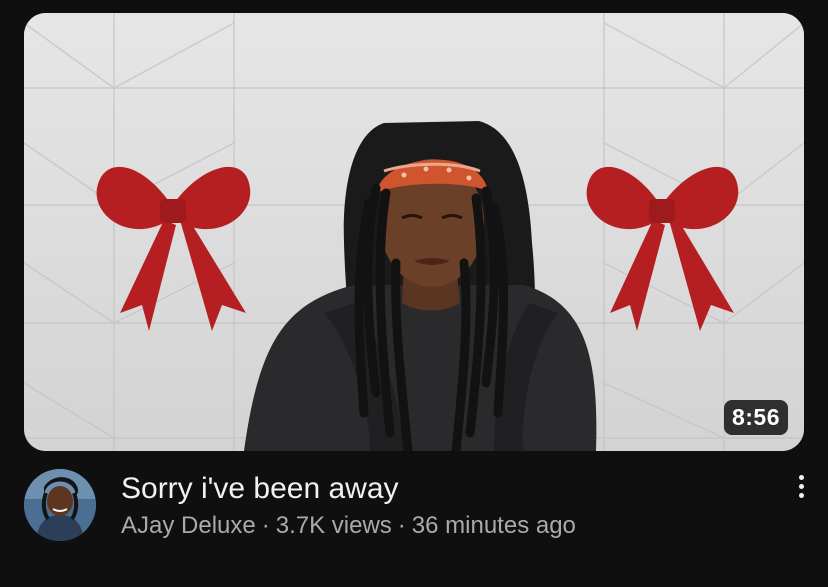 The image size is (828, 587). Describe the element at coordinates (188, 525) in the screenshot. I see `channel-name: AJay Deluxe` at that location.